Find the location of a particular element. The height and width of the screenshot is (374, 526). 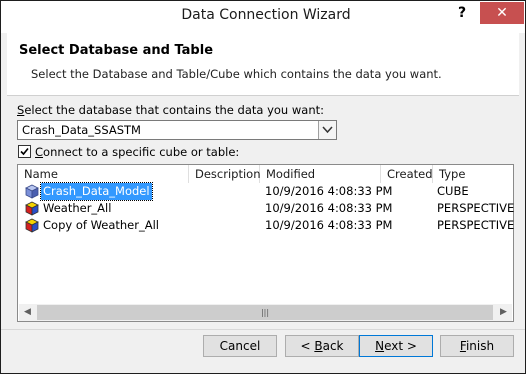

connect-cube-checkbox is located at coordinates (24, 151).